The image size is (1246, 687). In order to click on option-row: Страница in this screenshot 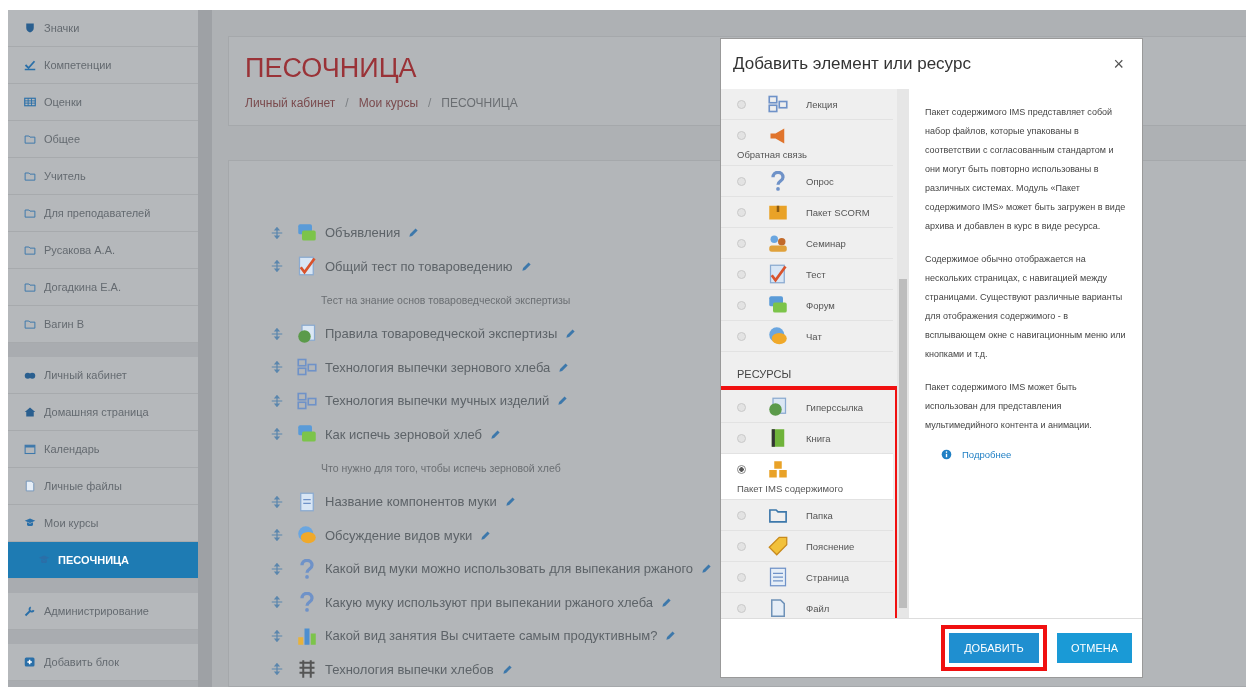, I will do `click(807, 577)`.